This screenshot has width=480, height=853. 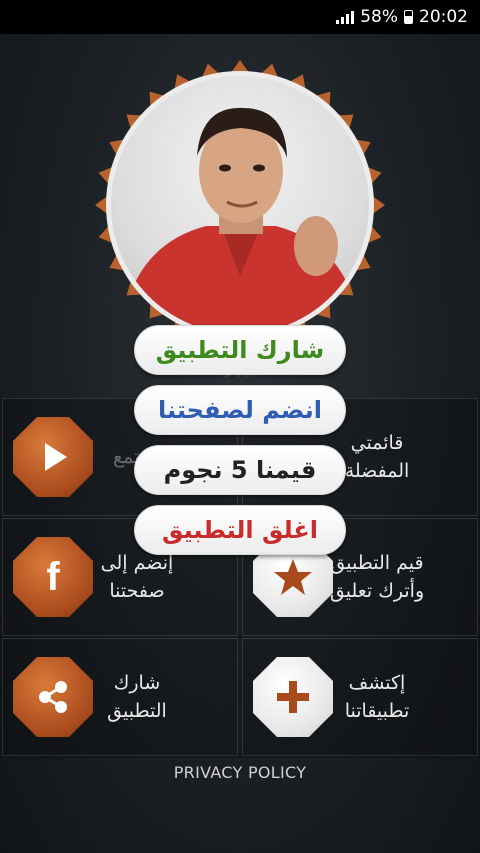 I want to click on signal-icon, so click(x=345, y=17).